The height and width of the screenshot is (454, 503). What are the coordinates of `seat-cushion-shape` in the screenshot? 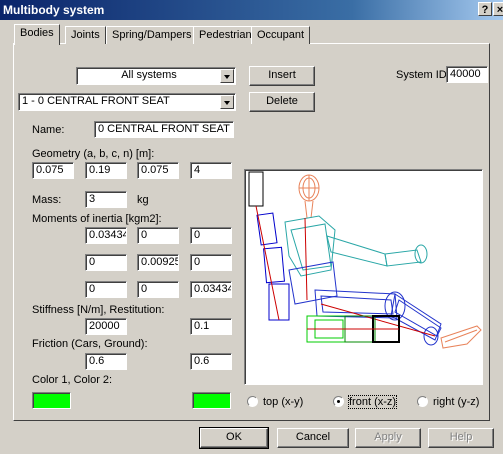 It's located at (353, 329).